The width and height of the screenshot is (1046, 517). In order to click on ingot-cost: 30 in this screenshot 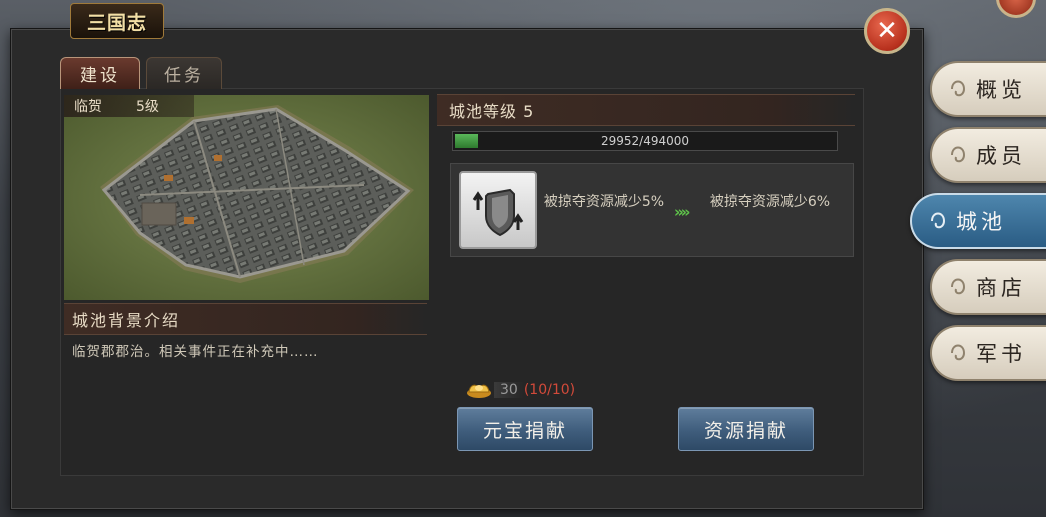, I will do `click(509, 390)`.